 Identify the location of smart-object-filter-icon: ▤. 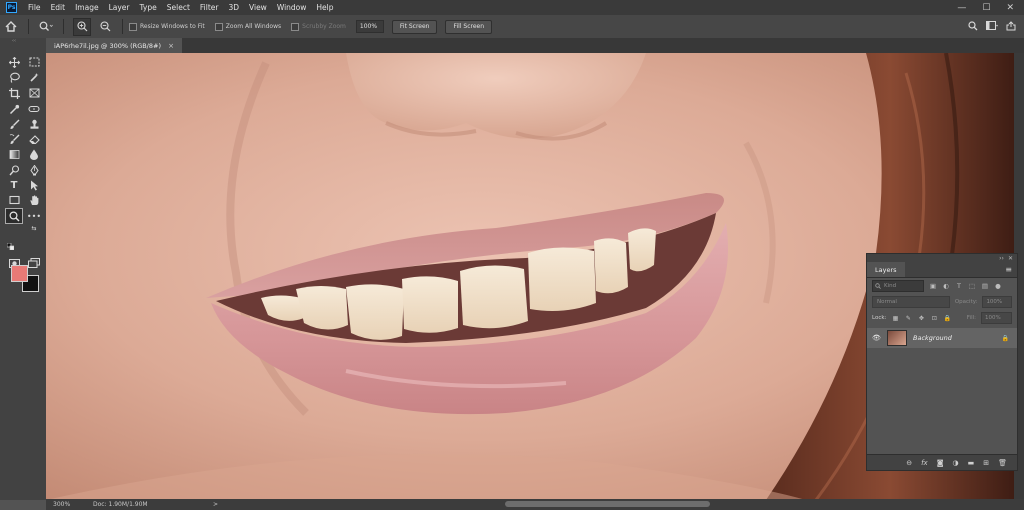
(985, 286).